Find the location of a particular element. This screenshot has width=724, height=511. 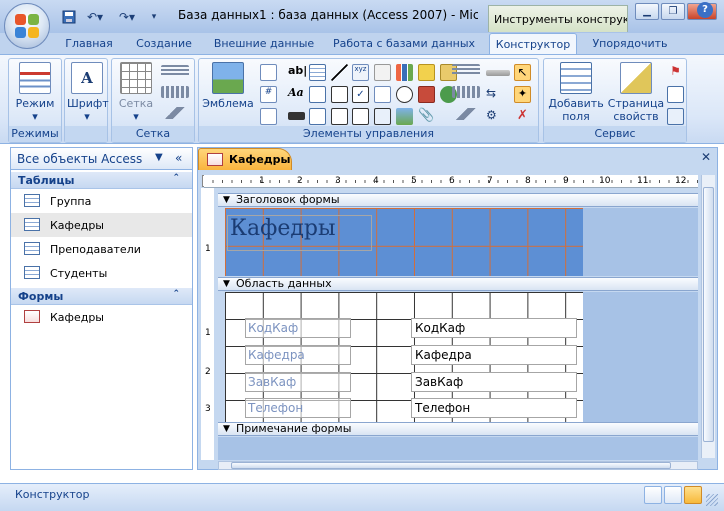

attachment-icon: 📎 is located at coordinates (426, 116).